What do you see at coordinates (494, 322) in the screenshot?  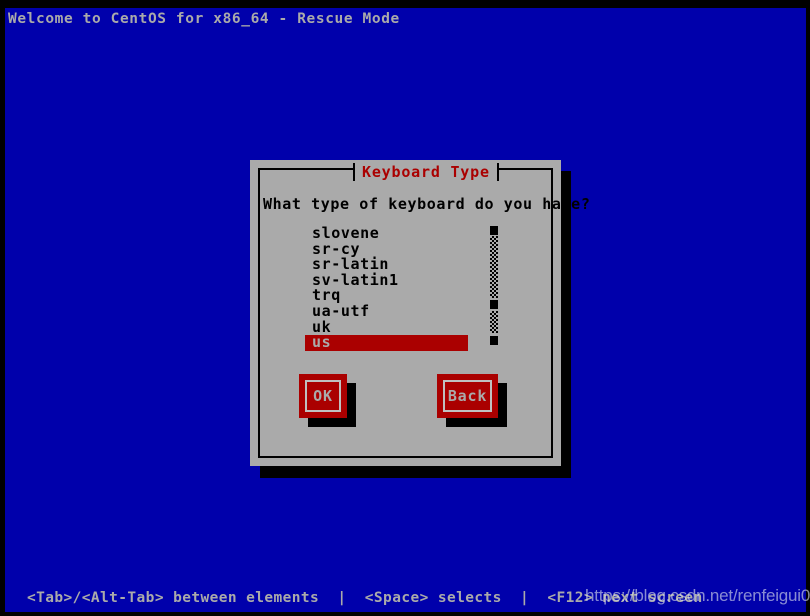 I see `scrollbar-track-lower` at bounding box center [494, 322].